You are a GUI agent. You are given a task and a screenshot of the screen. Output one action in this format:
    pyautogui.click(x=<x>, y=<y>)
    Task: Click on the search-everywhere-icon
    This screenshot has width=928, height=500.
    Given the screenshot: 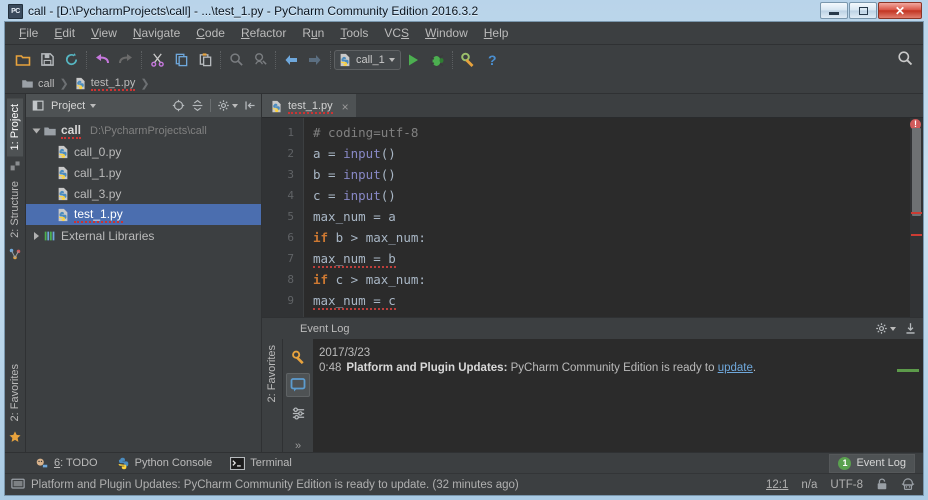 What is the action you would take?
    pyautogui.click(x=905, y=58)
    